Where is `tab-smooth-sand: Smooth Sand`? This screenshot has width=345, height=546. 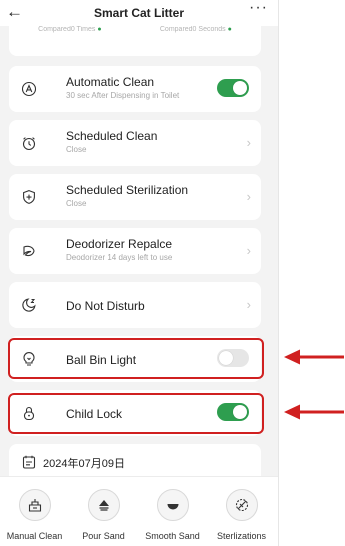
tab-smooth-sand: Smooth Sand is located at coordinates (172, 509).